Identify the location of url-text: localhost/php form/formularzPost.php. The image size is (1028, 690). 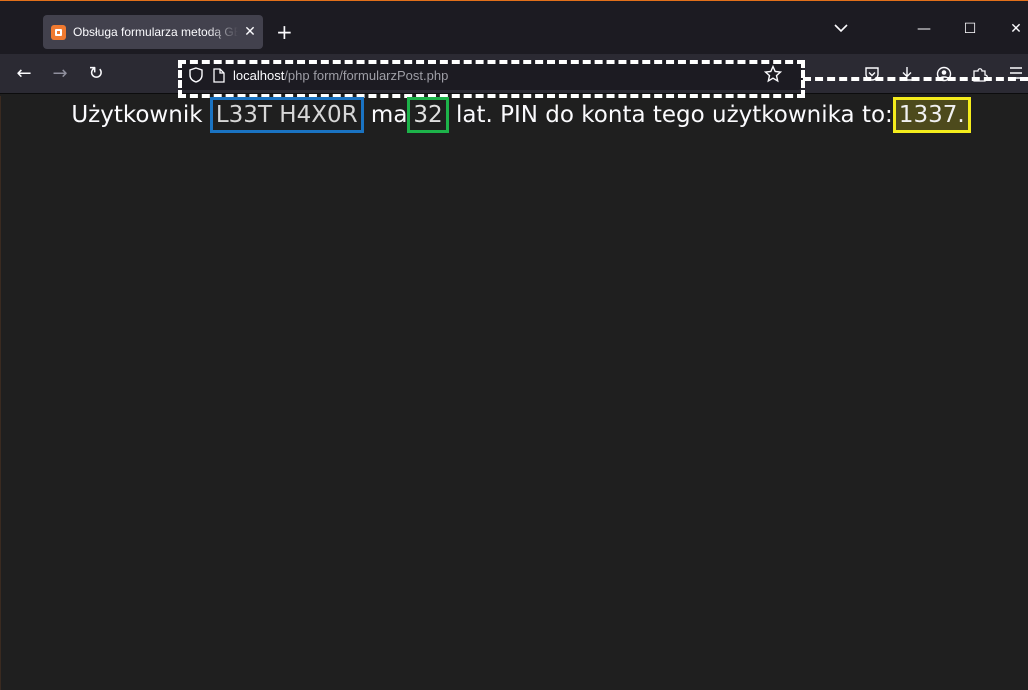
(340, 75).